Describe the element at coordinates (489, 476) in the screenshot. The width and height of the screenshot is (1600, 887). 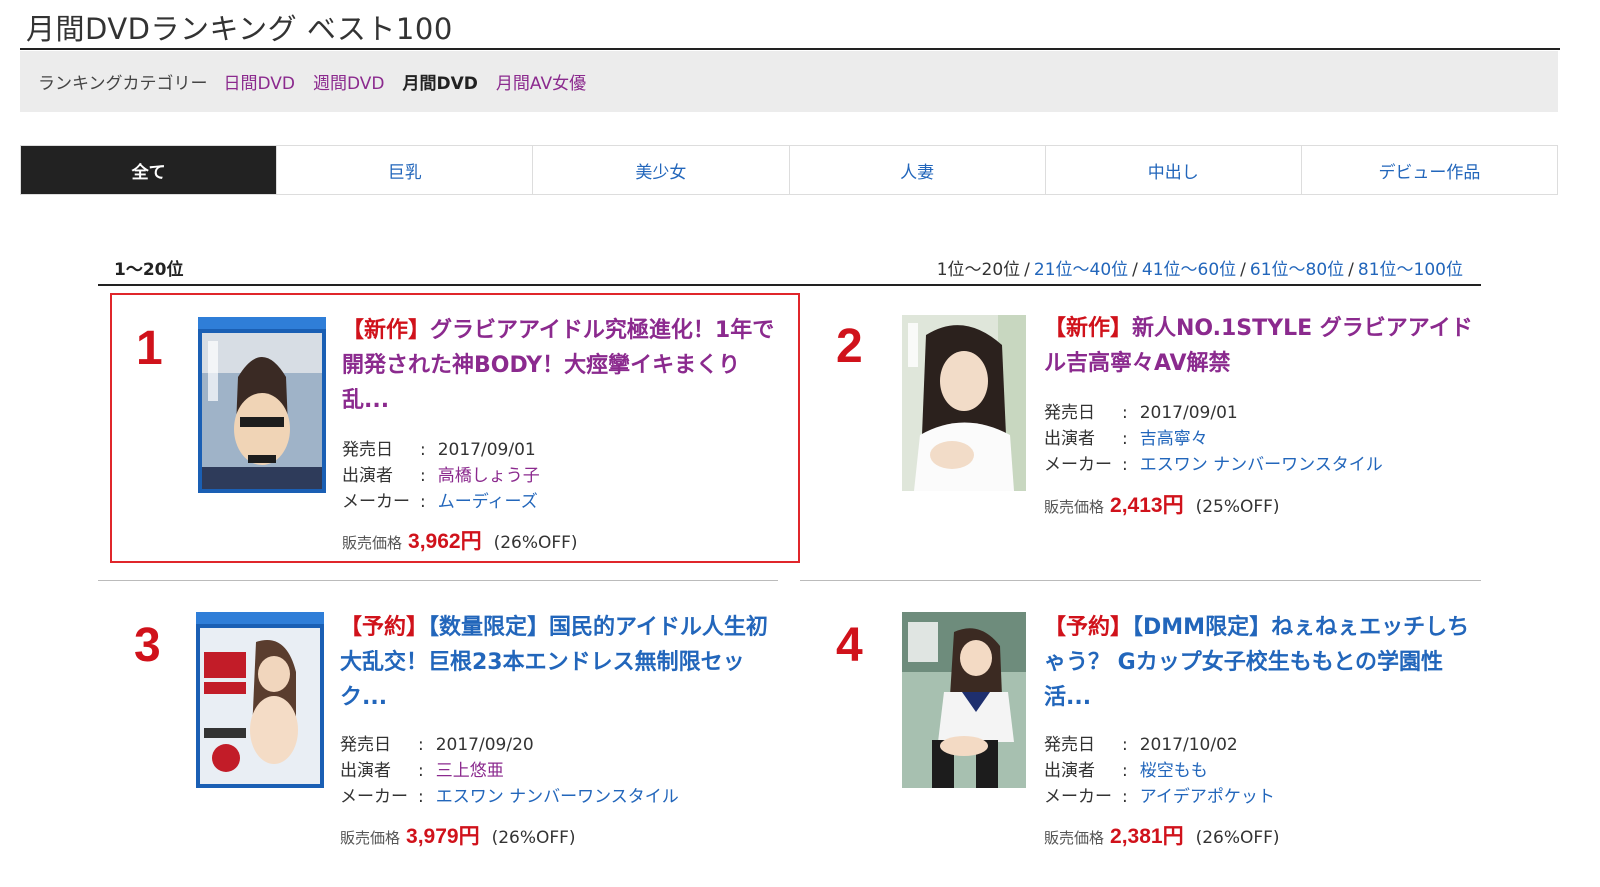
I see `performer-link: 高橋しょう子` at that location.